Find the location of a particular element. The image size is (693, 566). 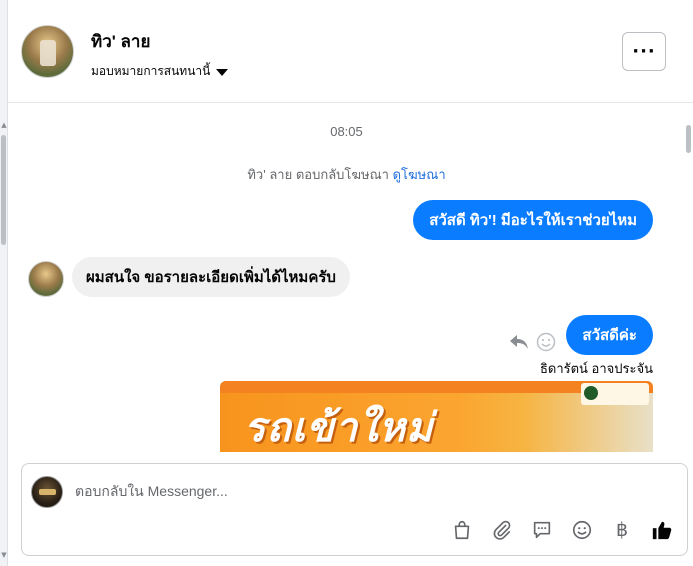

emoji-reaction-icon is located at coordinates (546, 342).